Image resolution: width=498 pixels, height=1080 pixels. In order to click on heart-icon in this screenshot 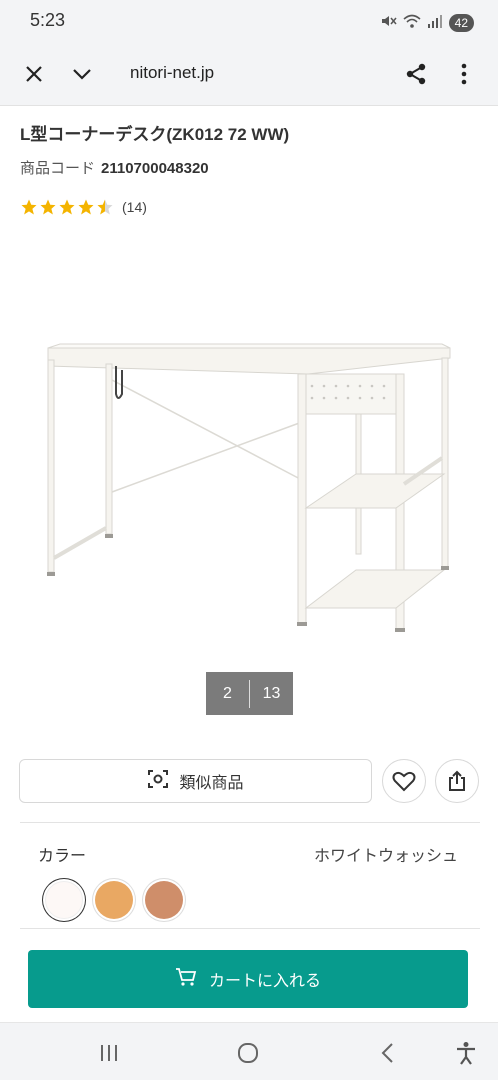, I will do `click(404, 781)`.